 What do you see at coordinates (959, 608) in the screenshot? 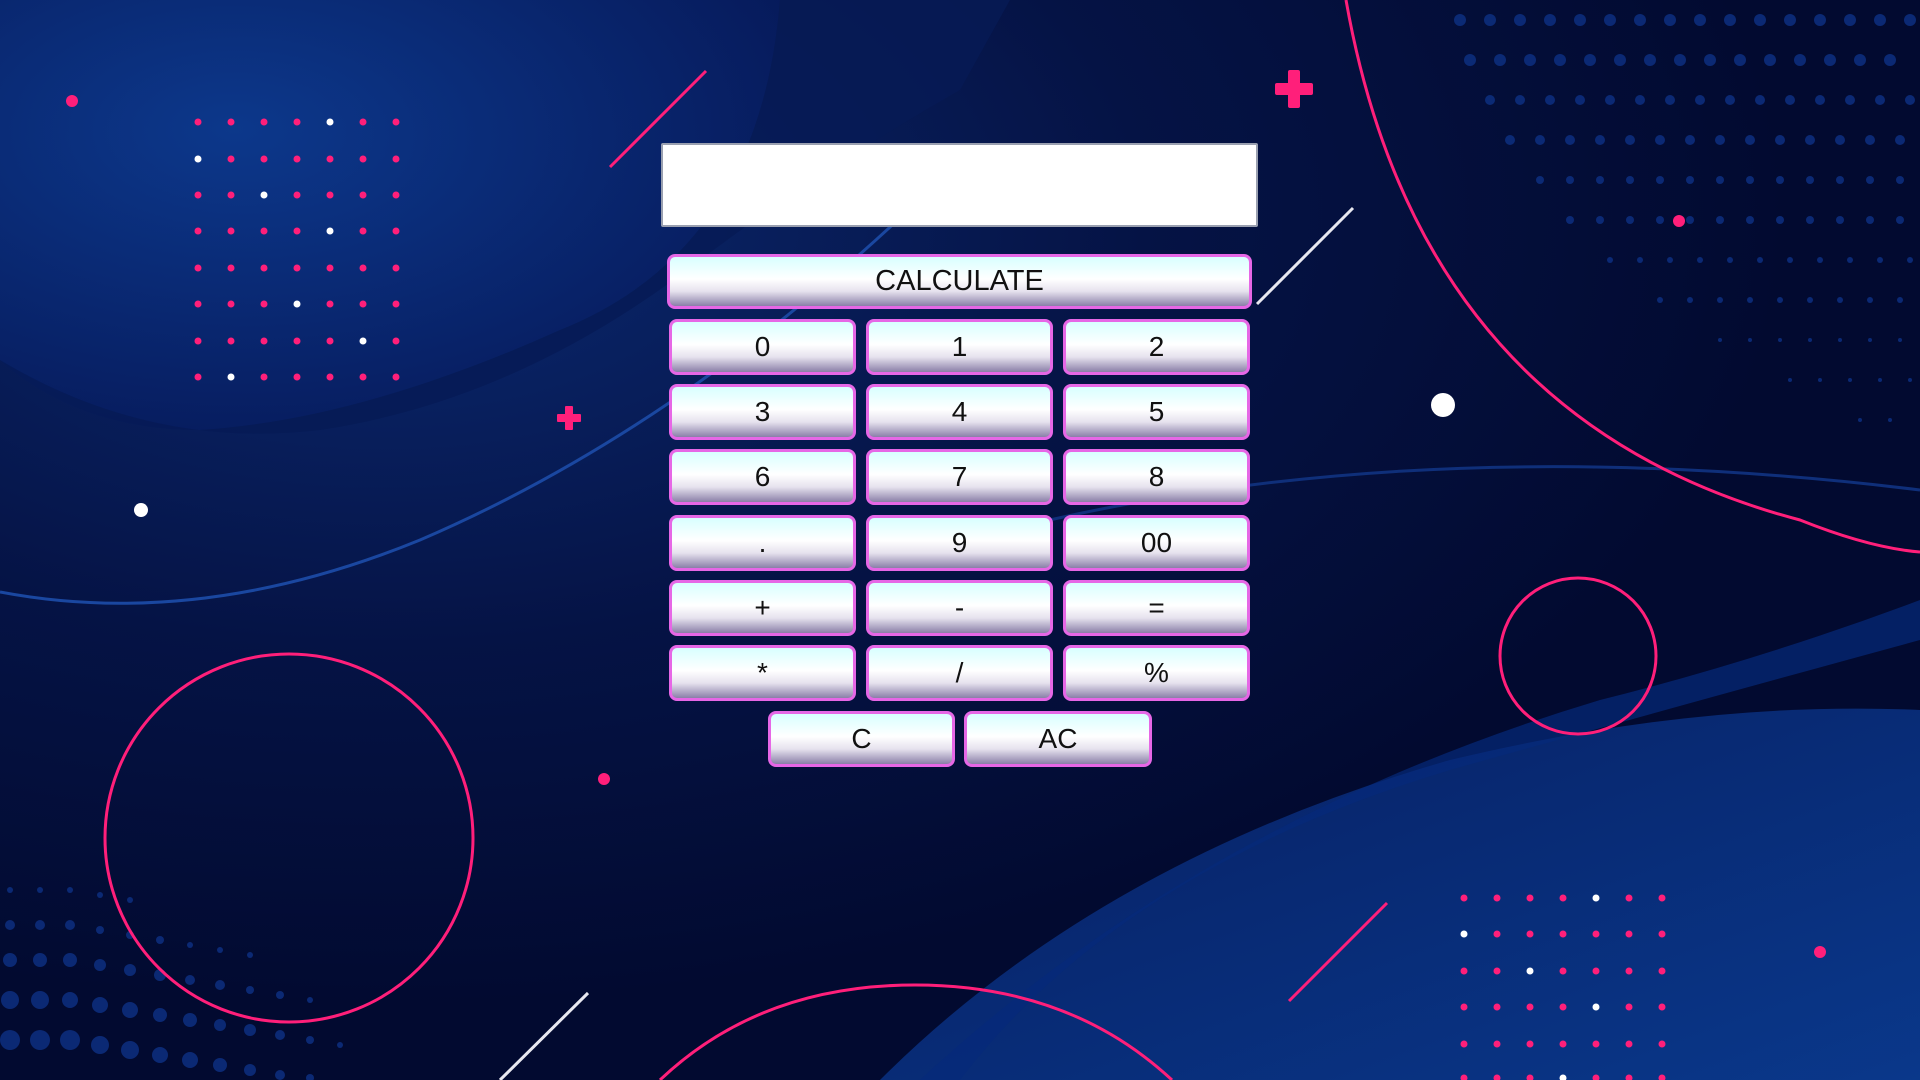
I see `subtract-button: -` at bounding box center [959, 608].